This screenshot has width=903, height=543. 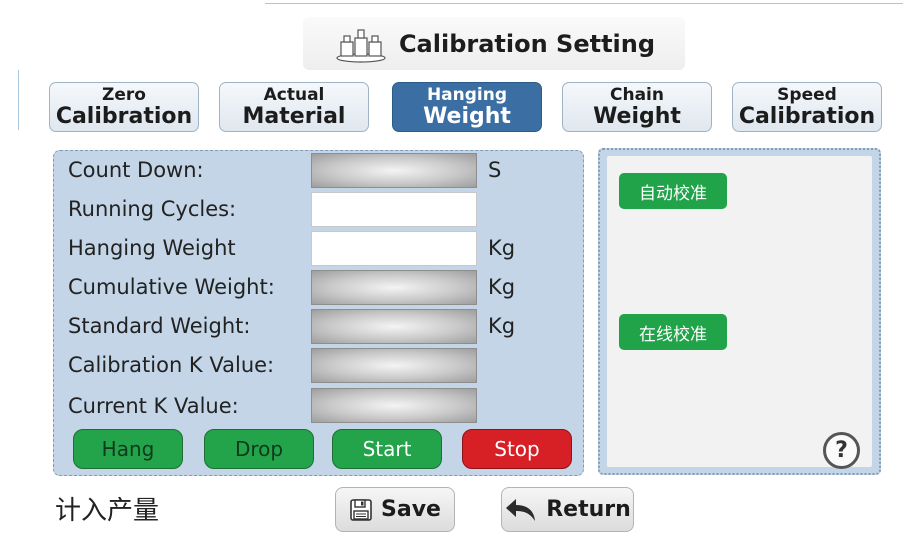 What do you see at coordinates (171, 365) in the screenshot?
I see `calibration-k-value-label: Calibration K Value:` at bounding box center [171, 365].